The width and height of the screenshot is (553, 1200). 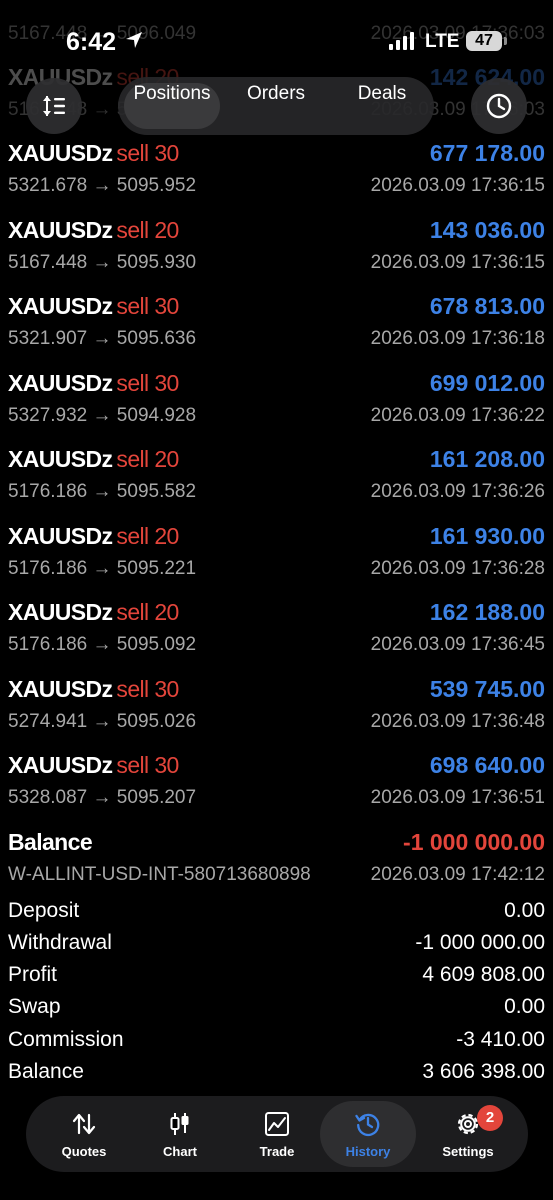 What do you see at coordinates (368, 1151) in the screenshot?
I see `nav-label: History` at bounding box center [368, 1151].